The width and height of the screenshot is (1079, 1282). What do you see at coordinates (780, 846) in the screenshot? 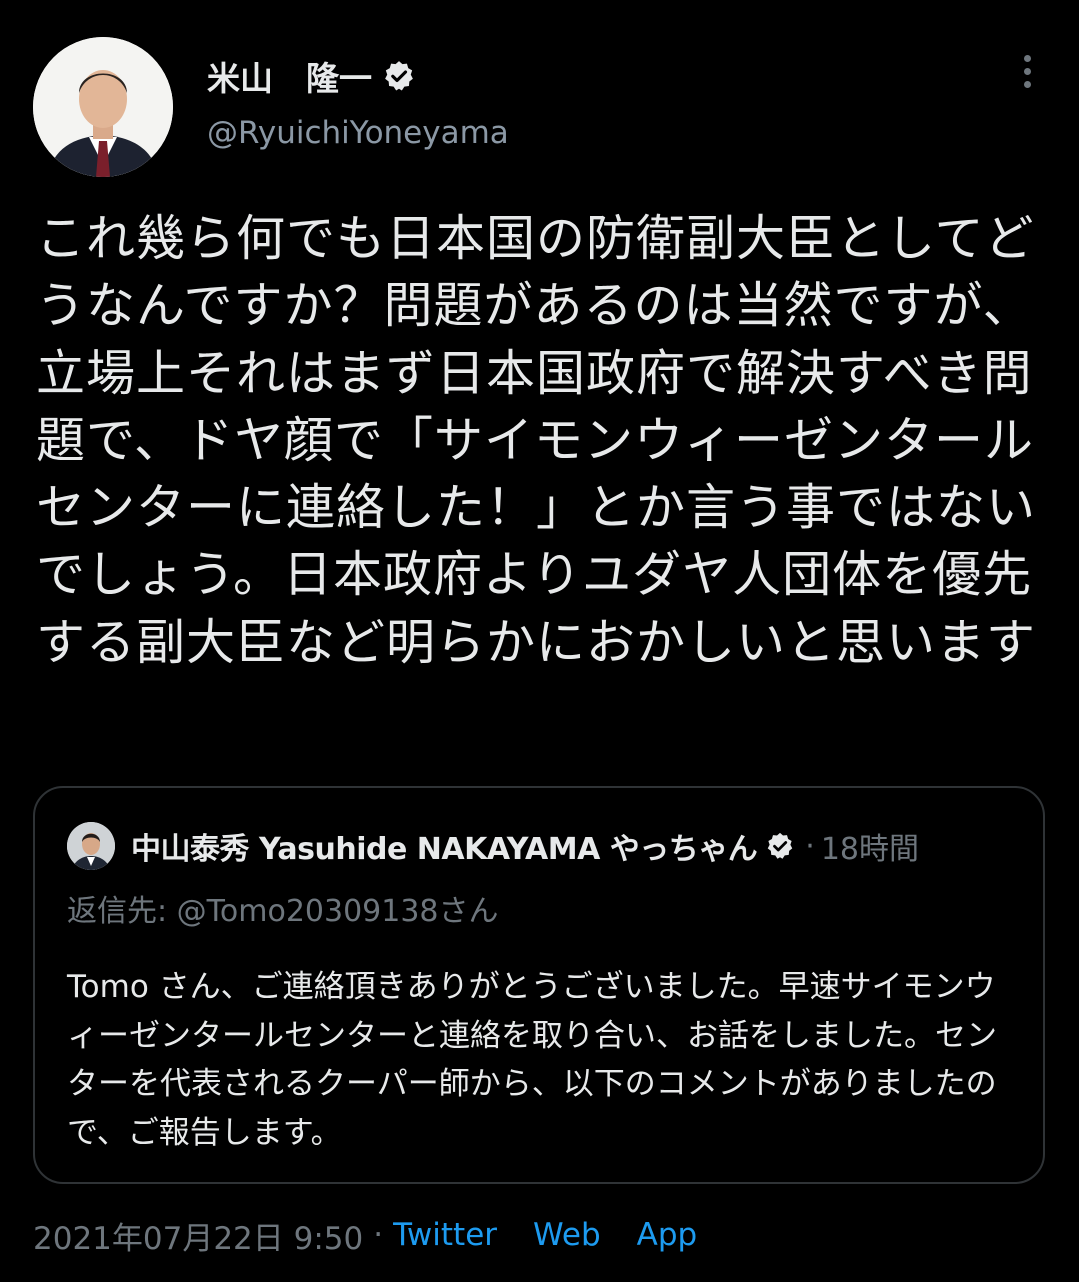
I see `quoted-verified-badge-icon` at bounding box center [780, 846].